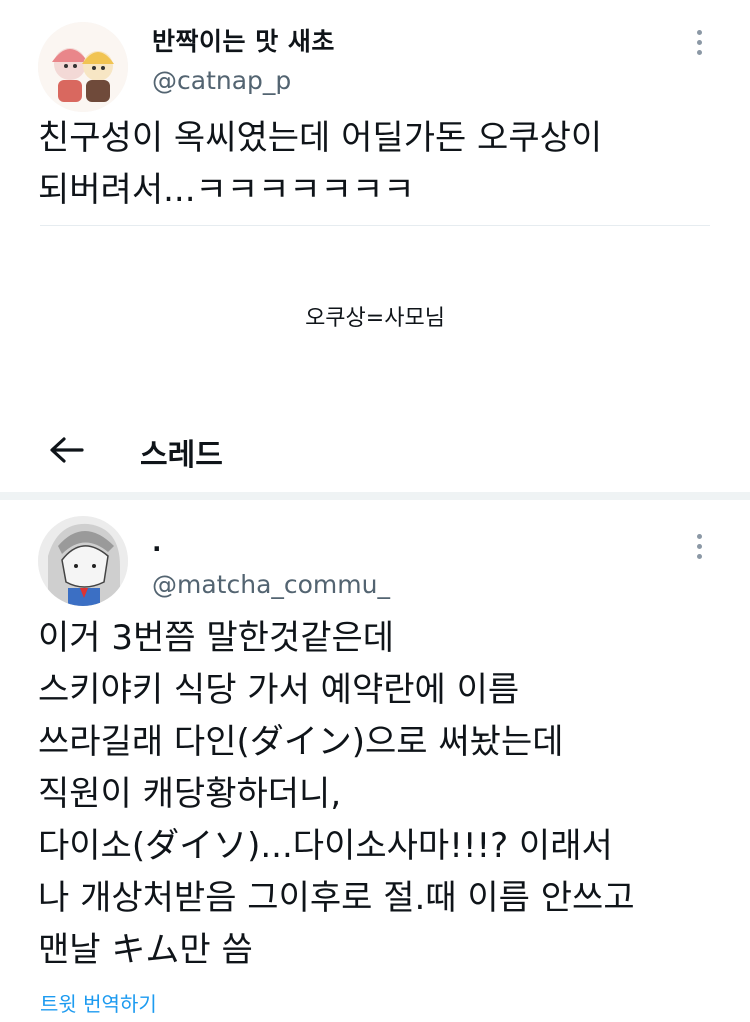 Image resolution: width=750 pixels, height=1022 pixels. Describe the element at coordinates (66, 450) in the screenshot. I see `back-arrow-icon` at that location.